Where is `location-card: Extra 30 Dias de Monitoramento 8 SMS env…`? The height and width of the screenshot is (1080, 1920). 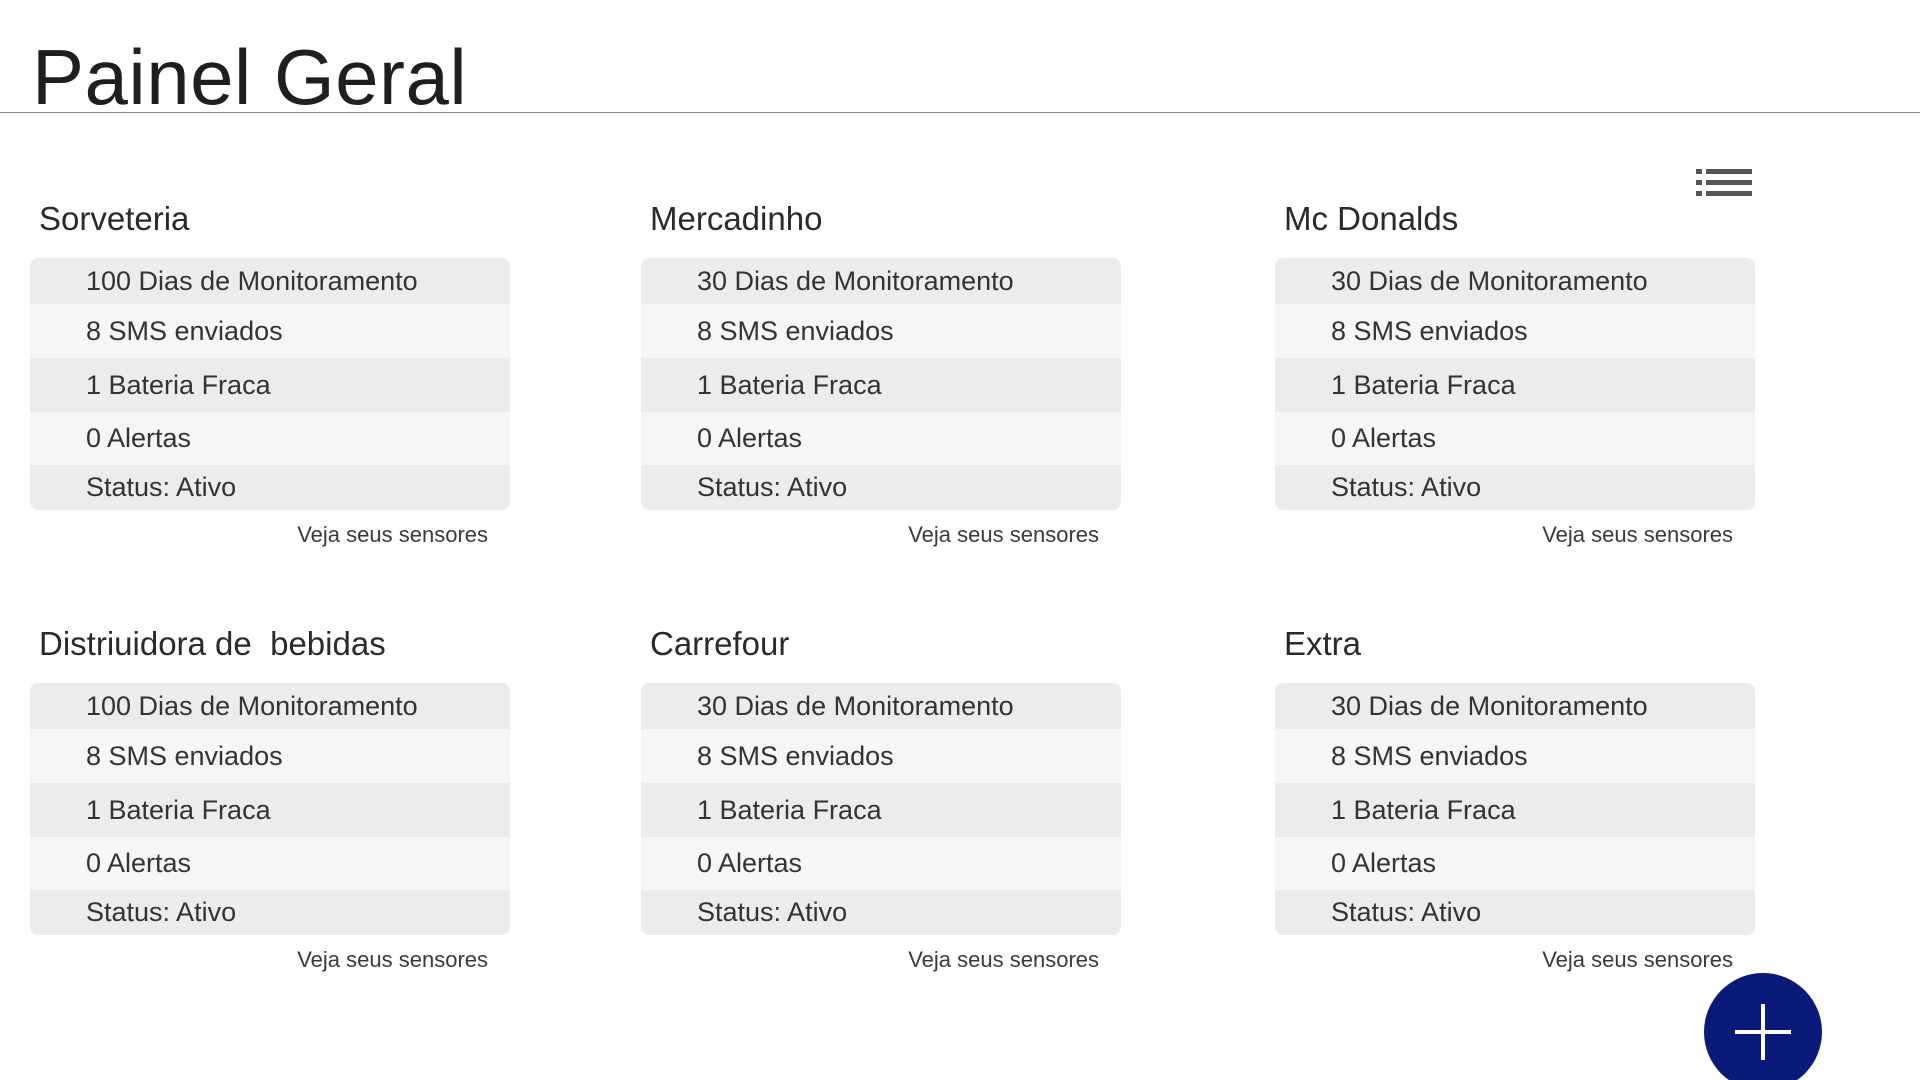 location-card: Extra 30 Dias de Monitoramento 8 SMS env… is located at coordinates (1515, 804).